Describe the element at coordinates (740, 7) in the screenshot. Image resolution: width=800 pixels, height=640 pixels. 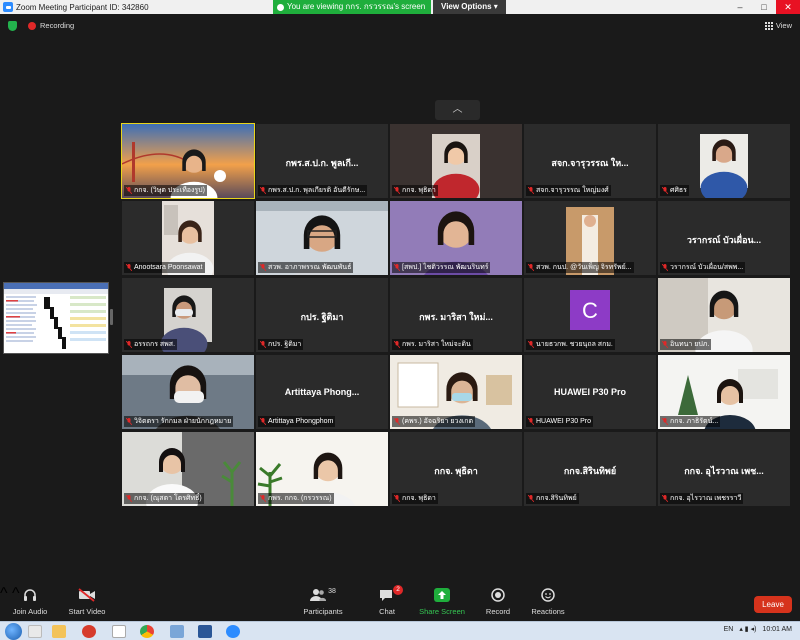
I see `minimize-button: –` at that location.